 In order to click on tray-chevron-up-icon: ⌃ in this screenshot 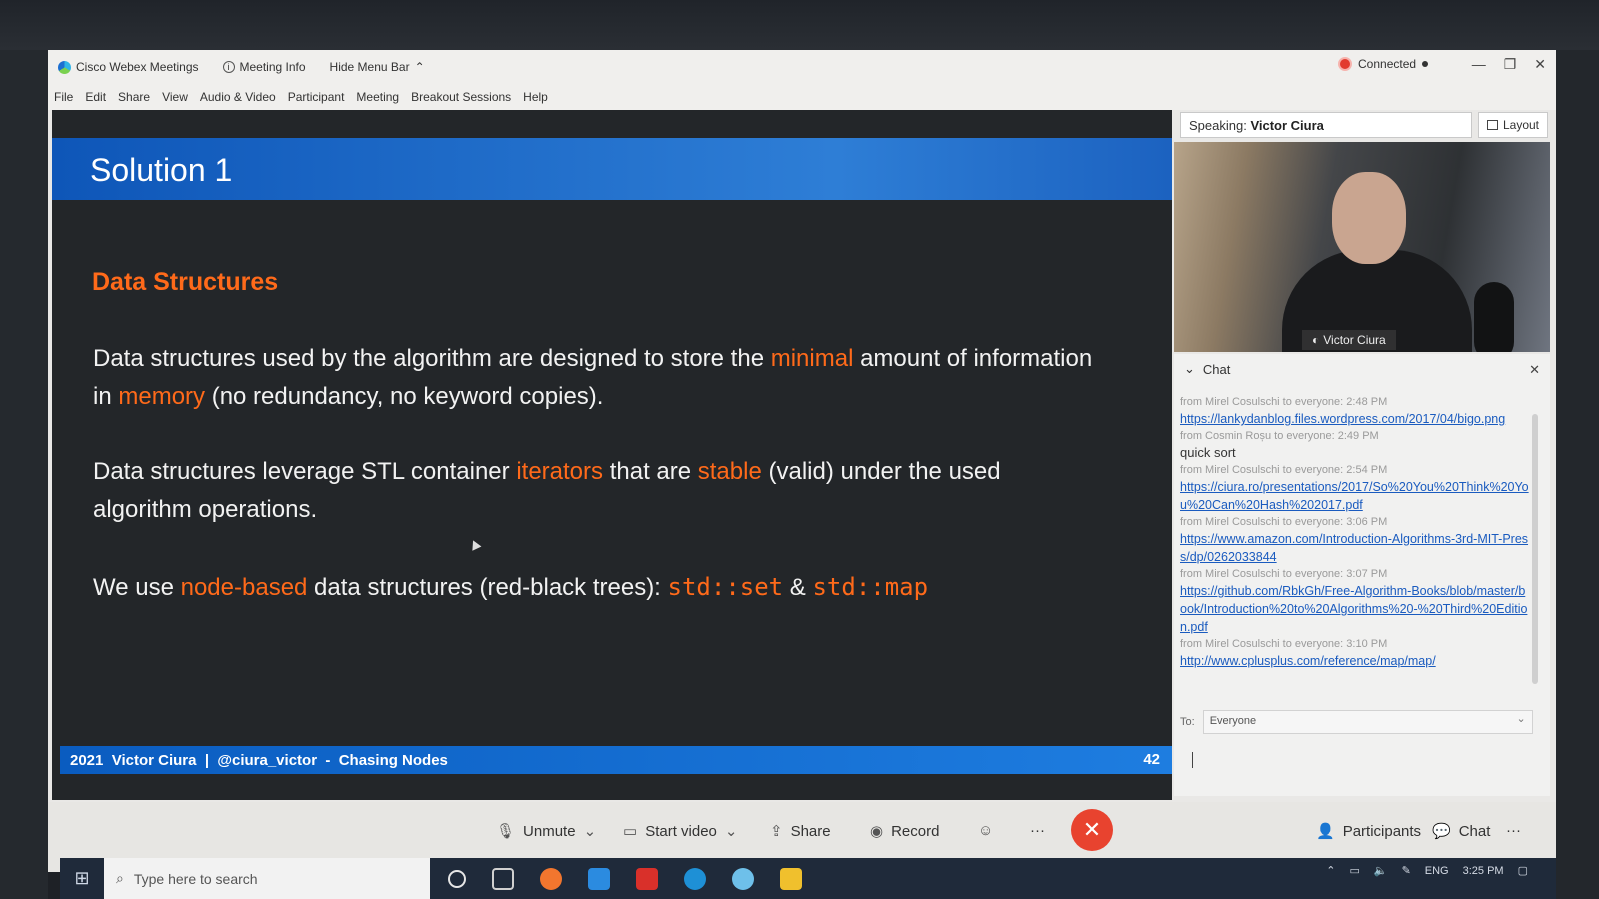, I will do `click(1330, 870)`.